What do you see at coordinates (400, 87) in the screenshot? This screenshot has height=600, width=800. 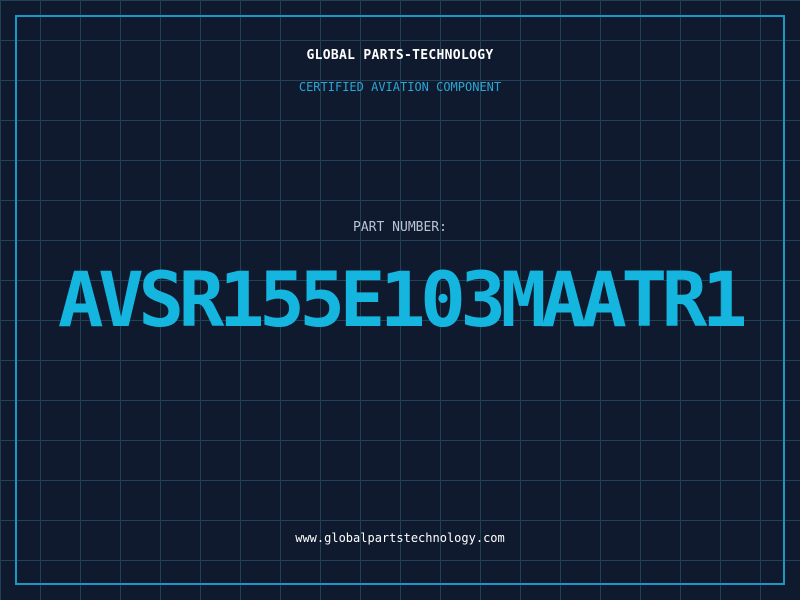 I see `certification-subtitle: CERTIFIED AVIATION COMPONENT` at bounding box center [400, 87].